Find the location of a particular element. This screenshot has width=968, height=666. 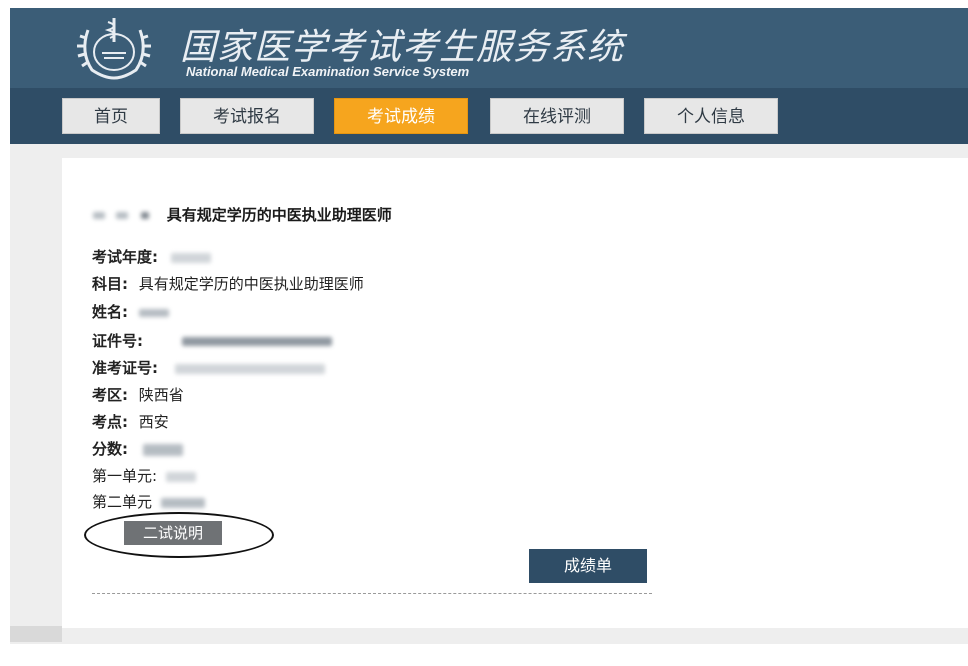

score-label: 分数: is located at coordinates (110, 449).